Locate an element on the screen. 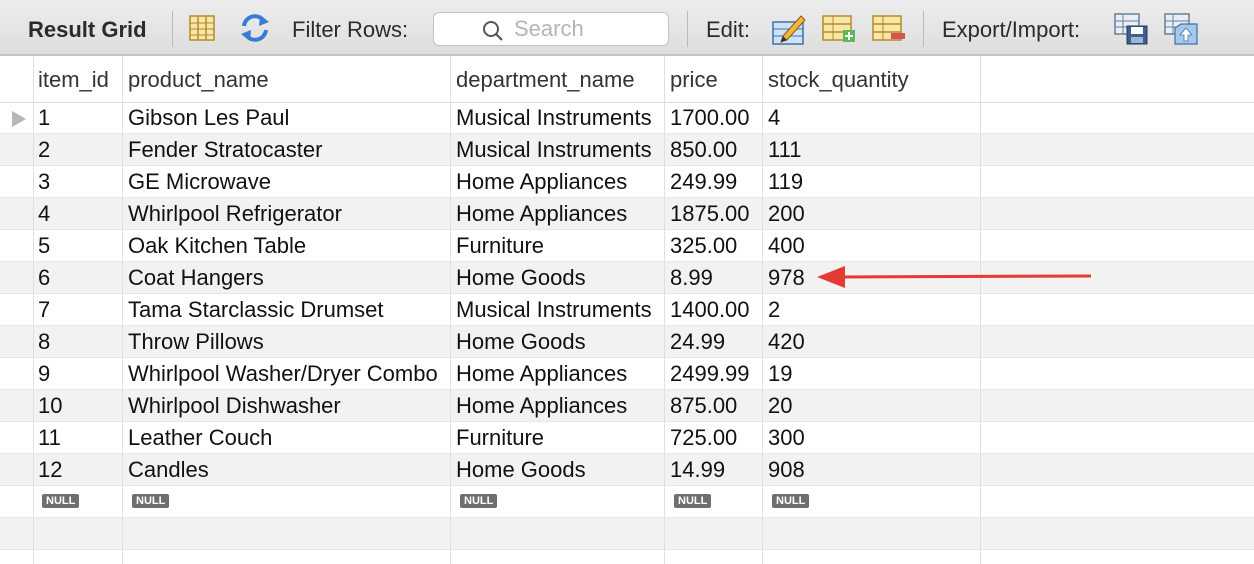  column-header-stock-quantity: stock_quantity is located at coordinates (838, 80).